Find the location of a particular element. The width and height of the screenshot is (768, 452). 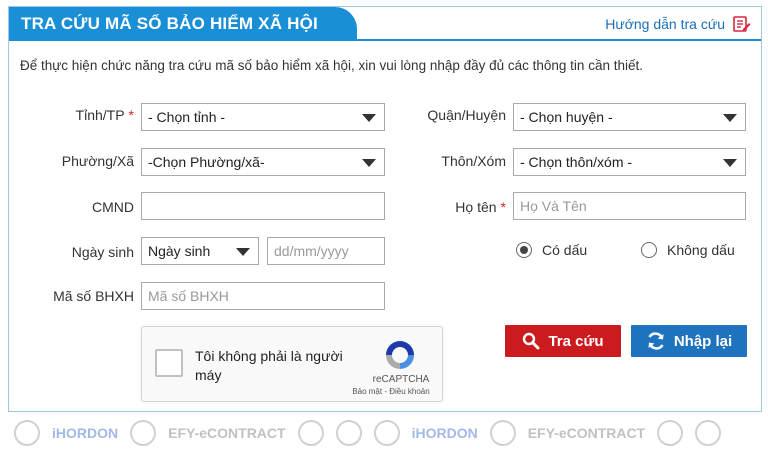

fullname-input is located at coordinates (629, 206).